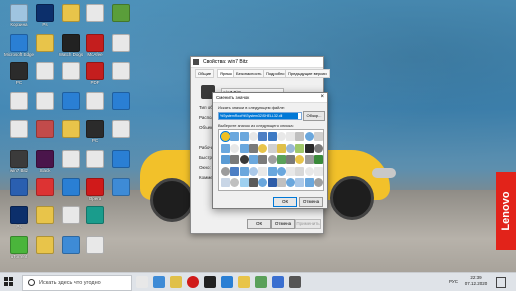 The height and width of the screenshot is (291, 516). I want to click on tab-security: Безопасность, so click(249, 73).